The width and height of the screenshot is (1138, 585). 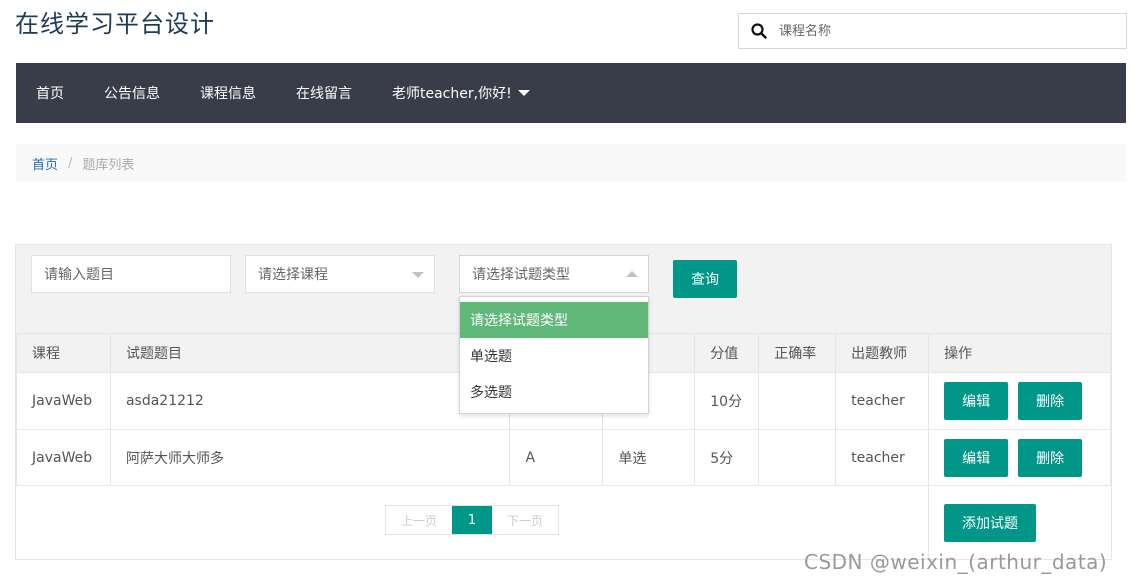 I want to click on table-footer: 上一页 1 下一页 添加试题, so click(x=563, y=522).